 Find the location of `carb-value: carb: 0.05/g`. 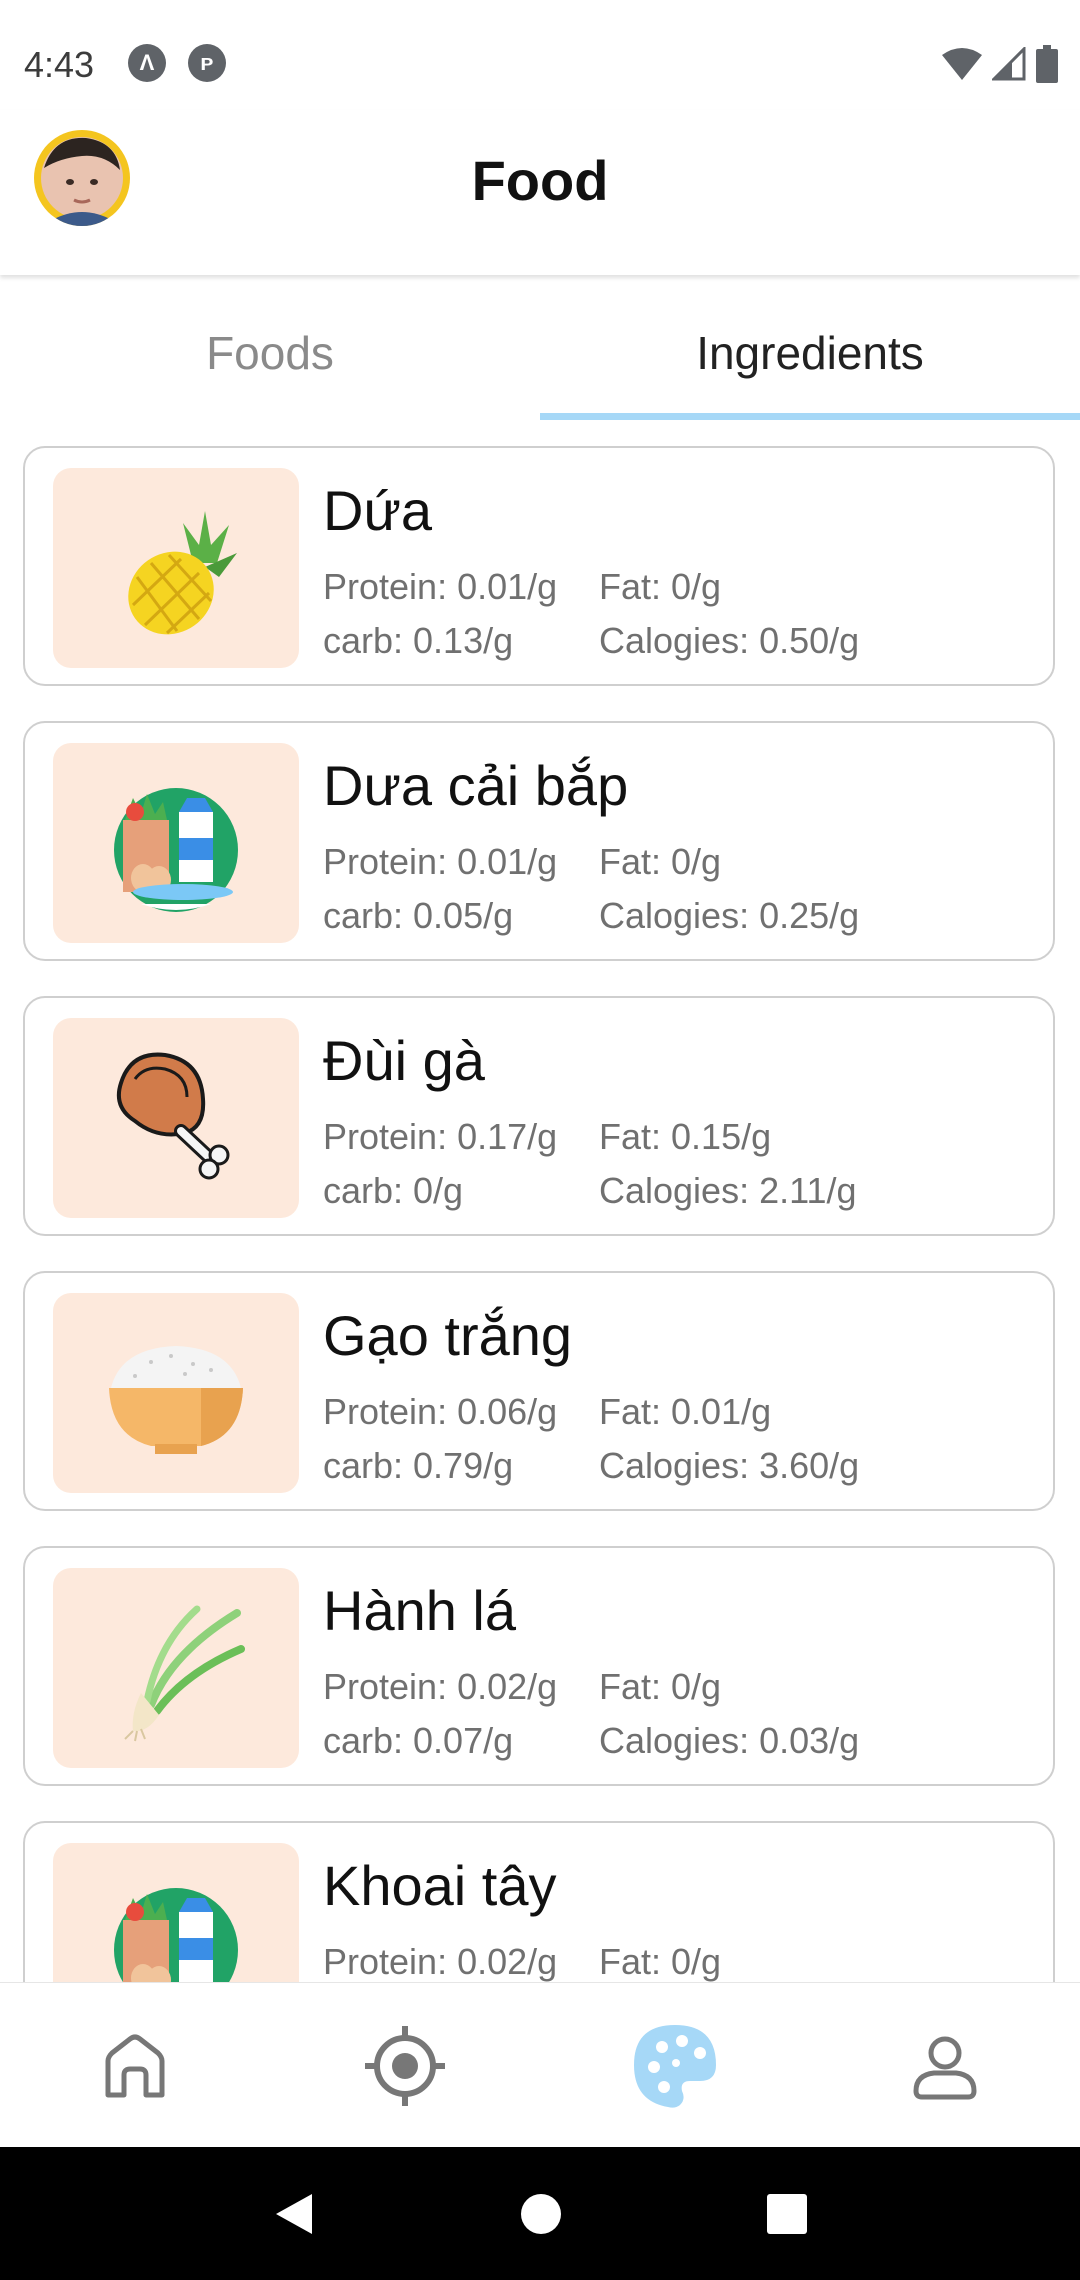

carb-value: carb: 0.05/g is located at coordinates (418, 915).